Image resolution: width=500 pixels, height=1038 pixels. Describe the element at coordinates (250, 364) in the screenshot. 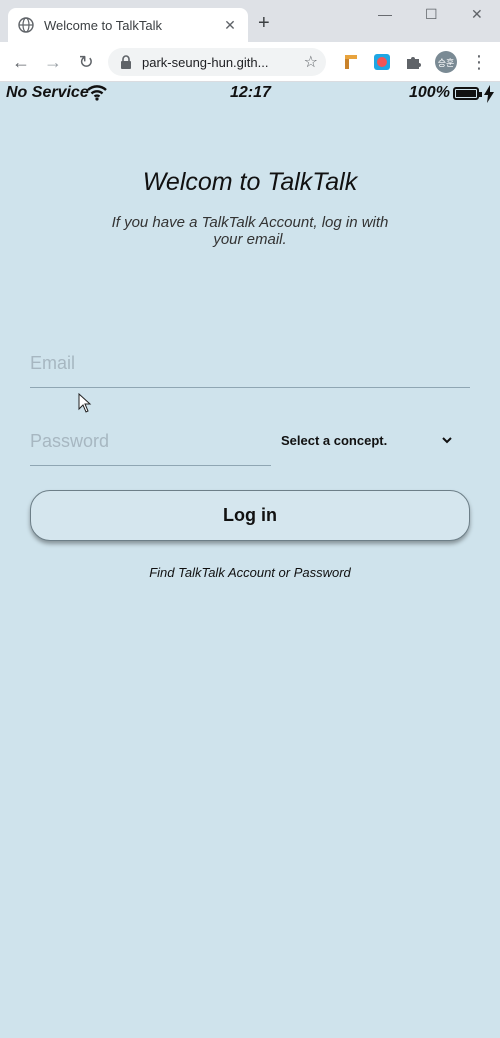

I see `email-field` at that location.